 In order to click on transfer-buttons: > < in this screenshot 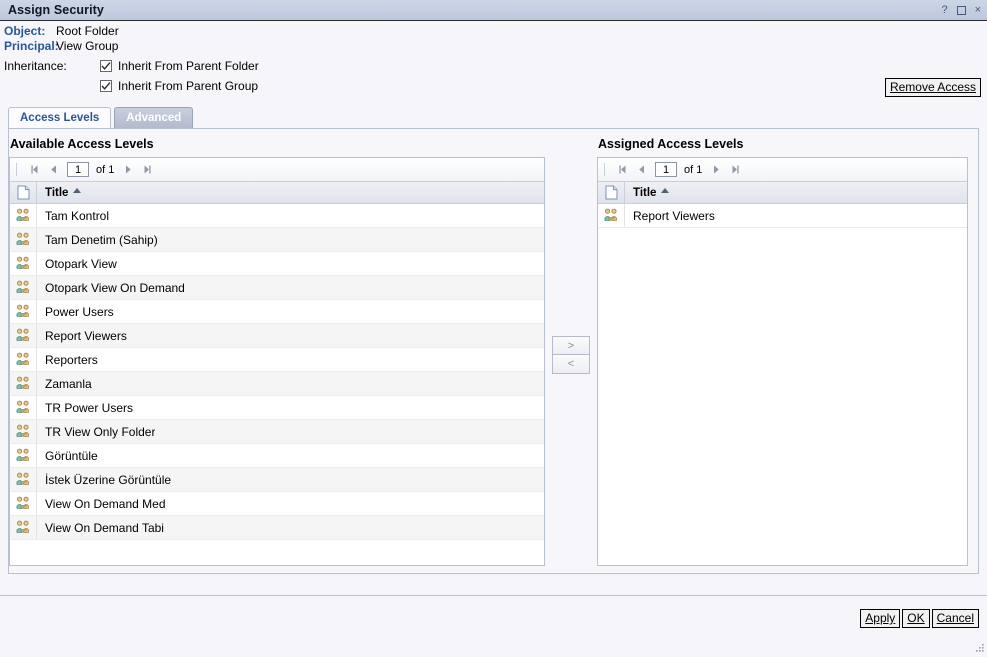, I will do `click(571, 355)`.